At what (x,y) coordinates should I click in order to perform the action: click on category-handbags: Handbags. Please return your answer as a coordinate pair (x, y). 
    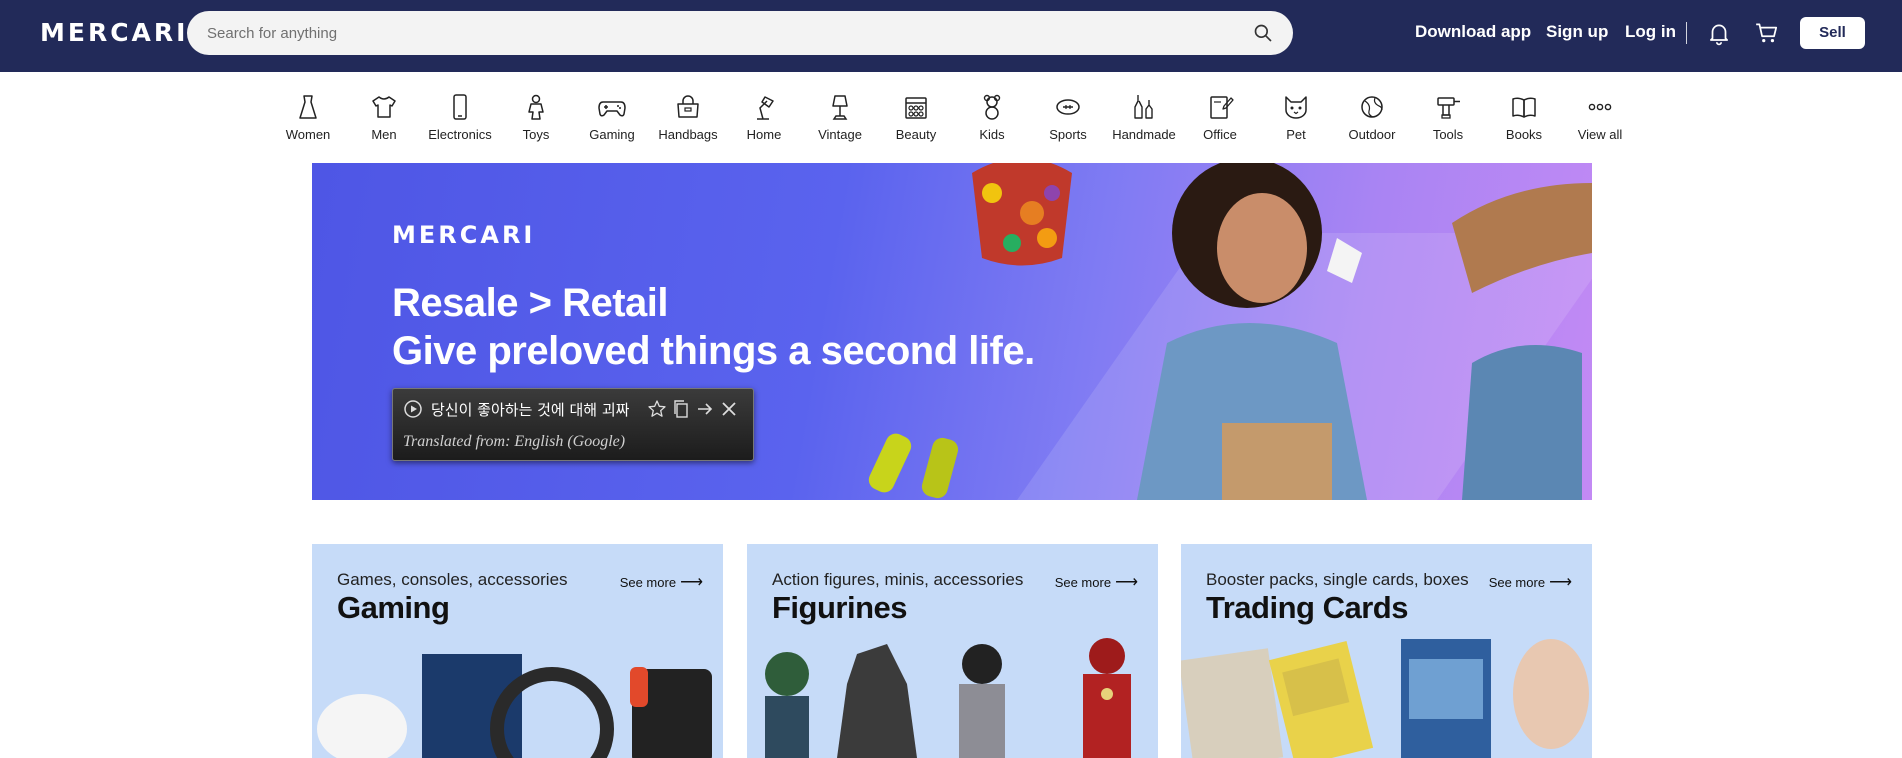
    Looking at the image, I should click on (688, 123).